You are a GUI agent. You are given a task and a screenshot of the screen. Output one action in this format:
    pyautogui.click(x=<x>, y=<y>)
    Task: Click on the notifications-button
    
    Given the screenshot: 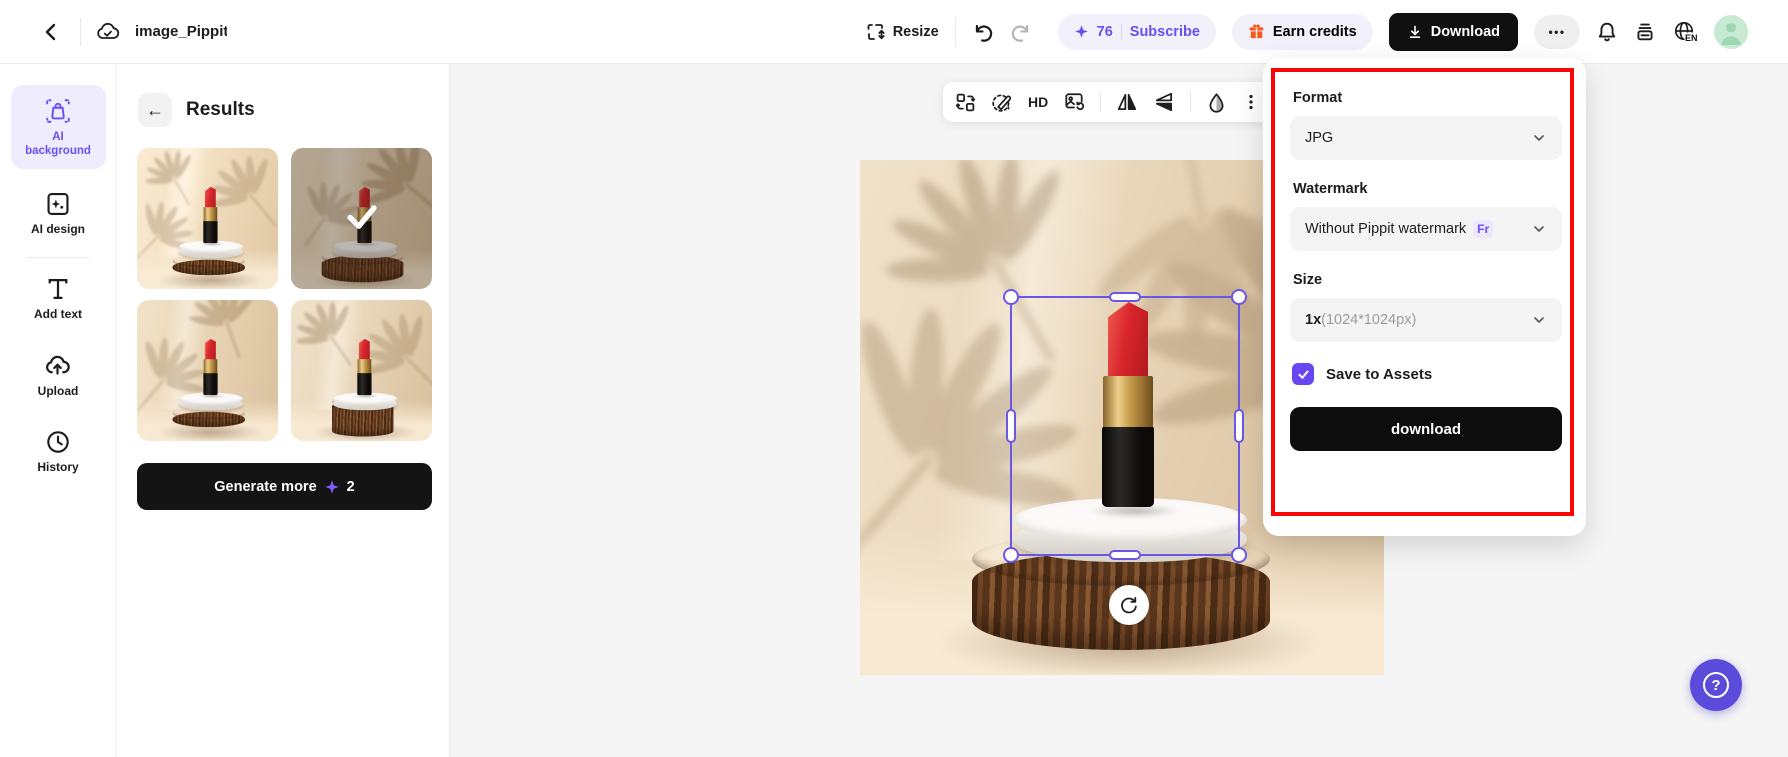 What is the action you would take?
    pyautogui.click(x=1607, y=32)
    